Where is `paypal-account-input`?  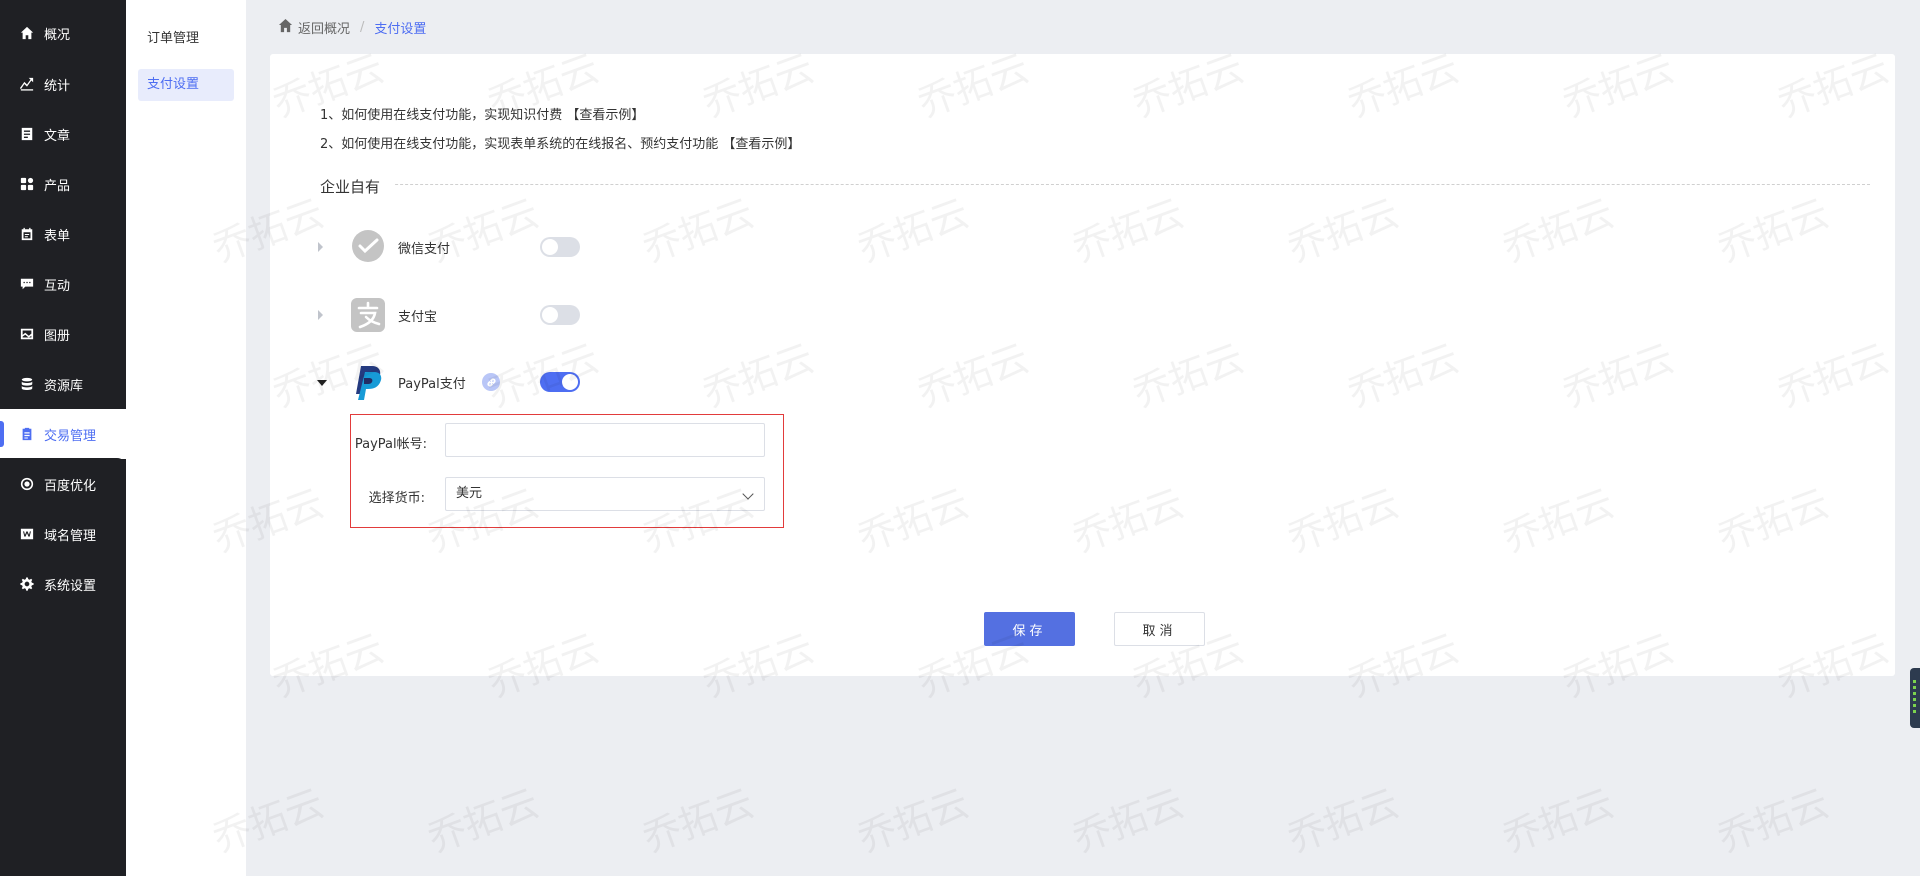
paypal-account-input is located at coordinates (605, 440).